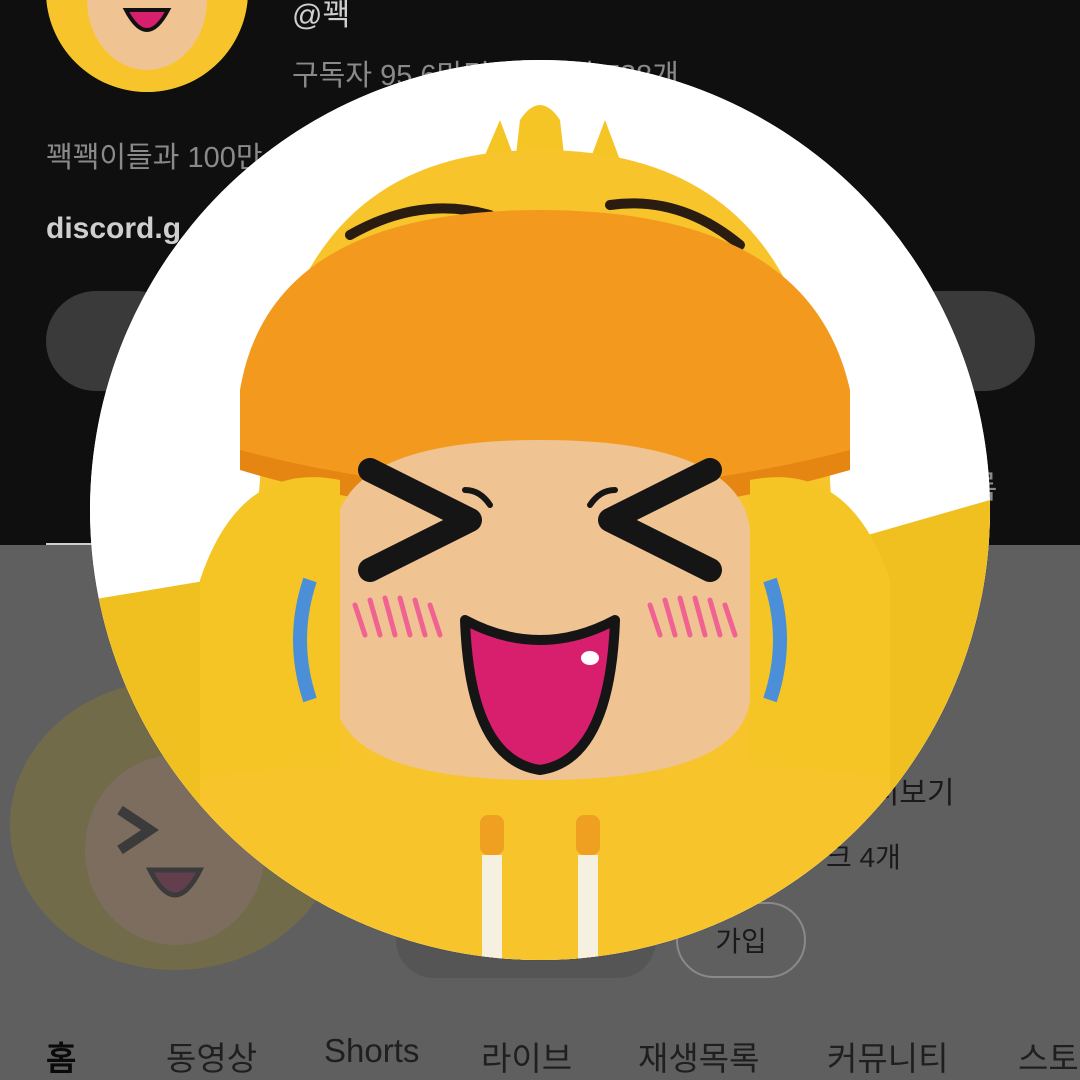  What do you see at coordinates (526, 1056) in the screenshot?
I see `tab-live: 라이브` at bounding box center [526, 1056].